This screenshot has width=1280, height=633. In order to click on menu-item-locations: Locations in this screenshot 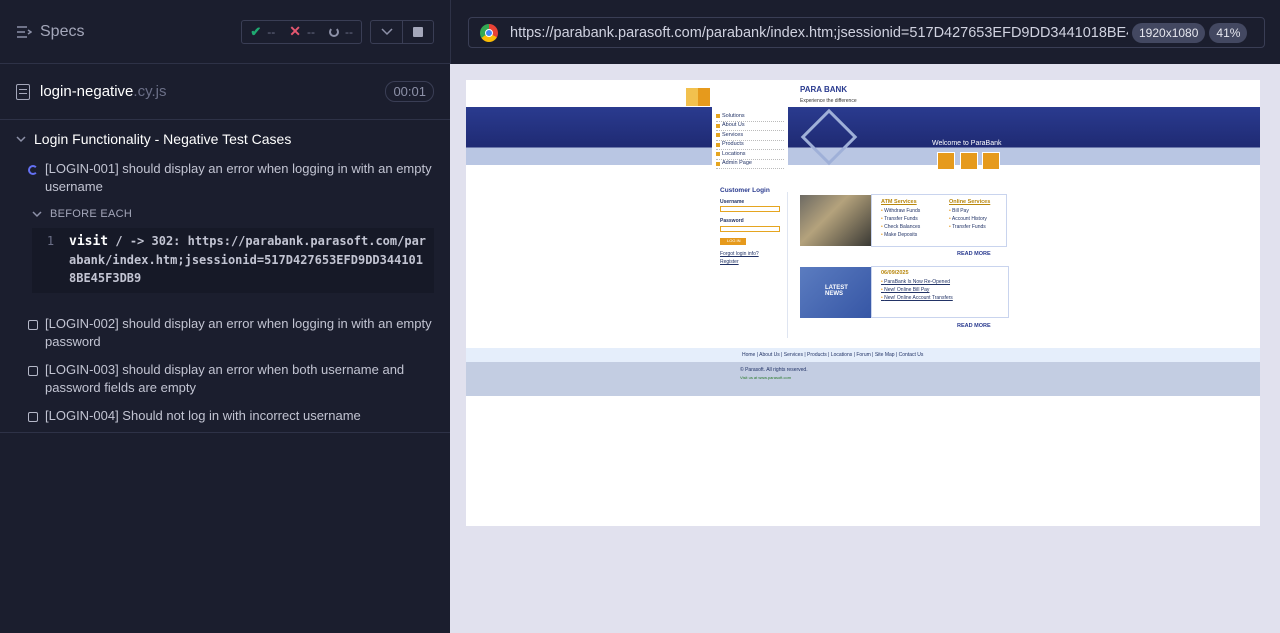, I will do `click(750, 155)`.